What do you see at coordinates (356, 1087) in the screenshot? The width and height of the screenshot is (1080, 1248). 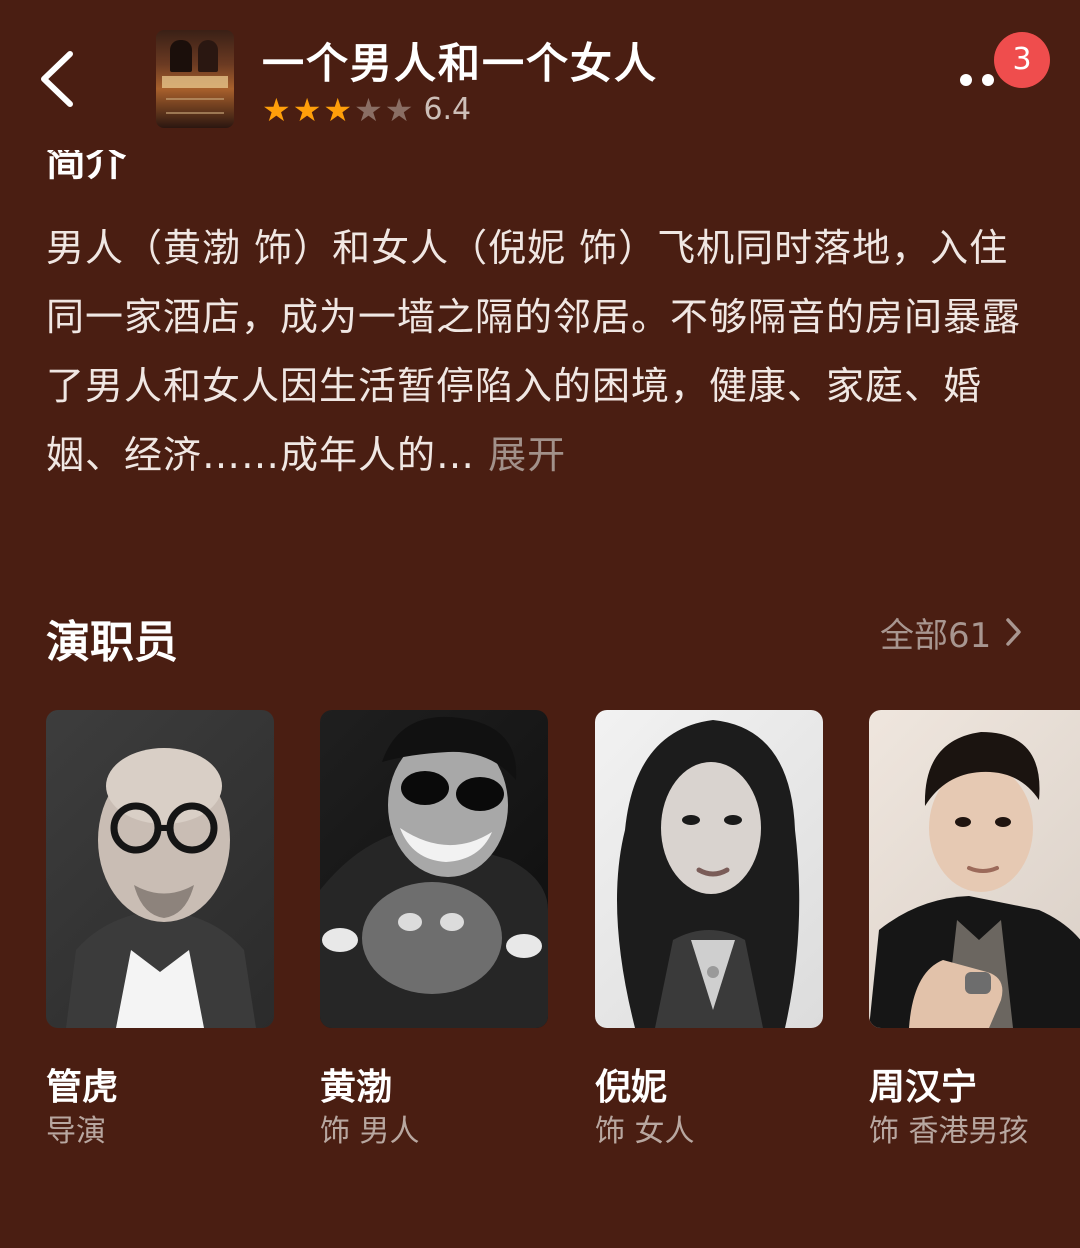 I see `cast-name: 黄渤` at bounding box center [356, 1087].